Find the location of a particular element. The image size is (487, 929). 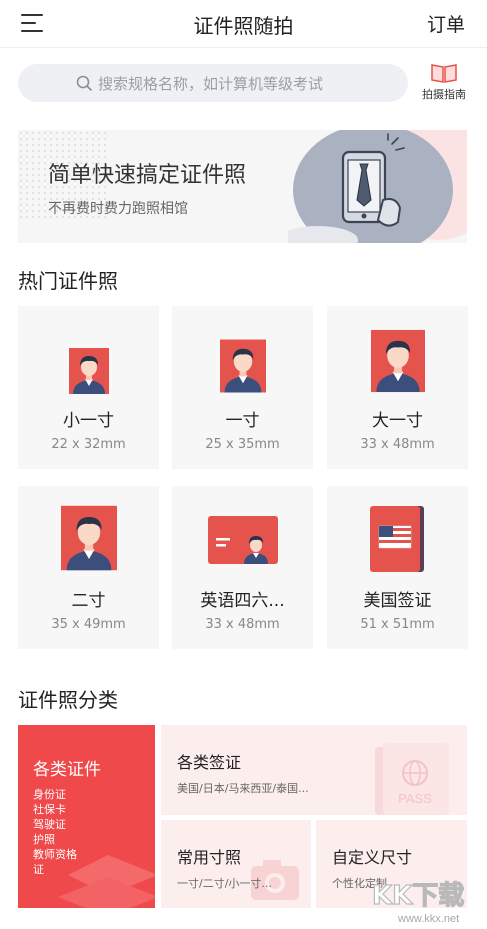

hot-item-size: 51 x 51mm is located at coordinates (397, 624).